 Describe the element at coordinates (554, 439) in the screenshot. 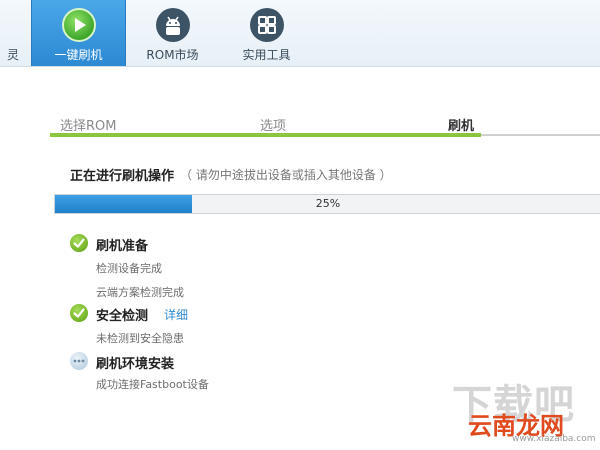

I see `watermark-url: www.xiazaiba.com` at that location.